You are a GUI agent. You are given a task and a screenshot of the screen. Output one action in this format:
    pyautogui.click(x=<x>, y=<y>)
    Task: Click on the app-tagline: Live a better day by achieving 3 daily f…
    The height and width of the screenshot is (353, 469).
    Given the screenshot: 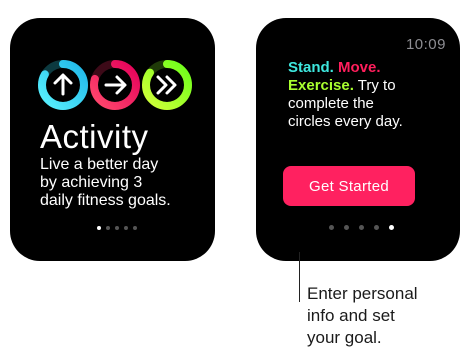 What is the action you would take?
    pyautogui.click(x=125, y=183)
    